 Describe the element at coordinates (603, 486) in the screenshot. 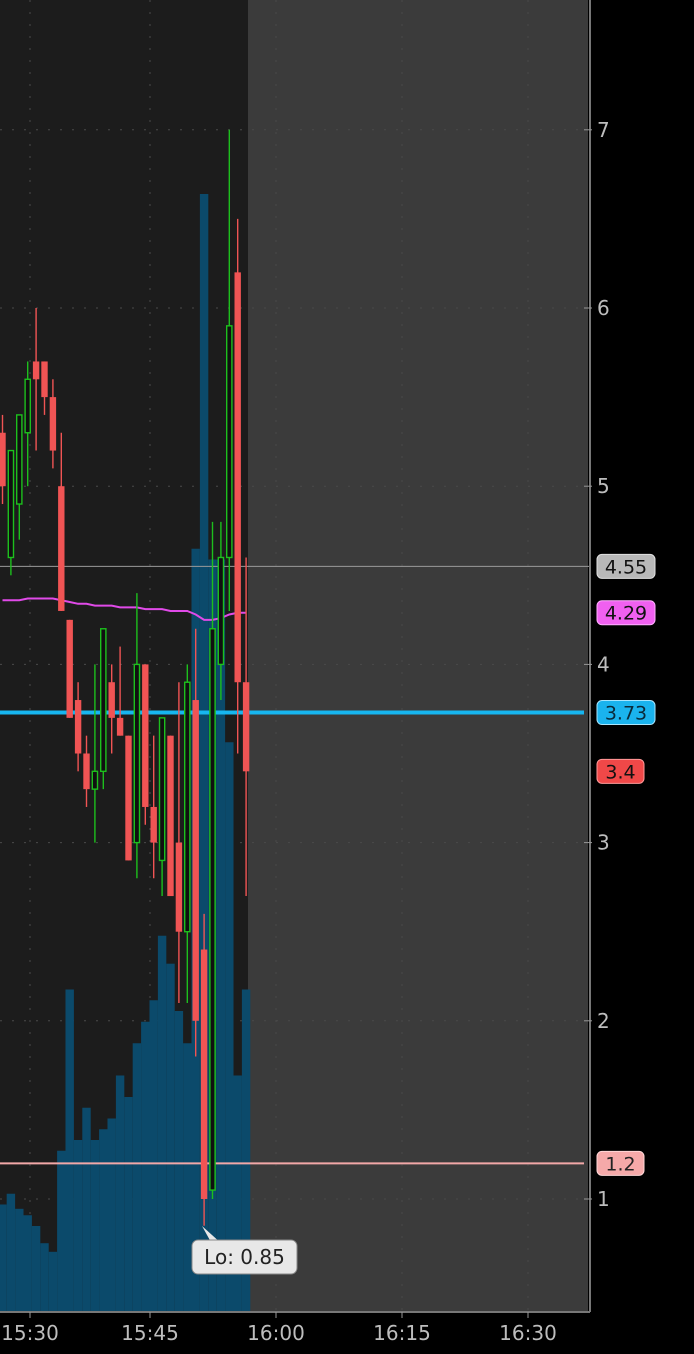

I see `y-tick-label: 5` at that location.